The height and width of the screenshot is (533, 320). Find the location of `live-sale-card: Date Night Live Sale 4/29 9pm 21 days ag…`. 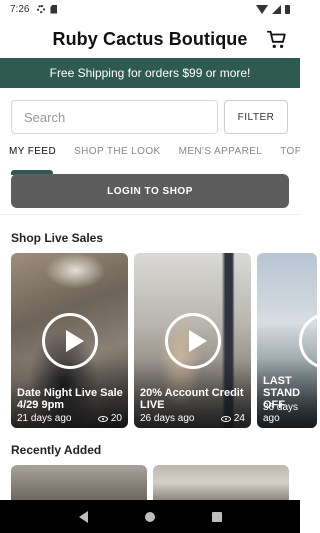

live-sale-card: Date Night Live Sale 4/29 9pm 21 days ag… is located at coordinates (69, 340).